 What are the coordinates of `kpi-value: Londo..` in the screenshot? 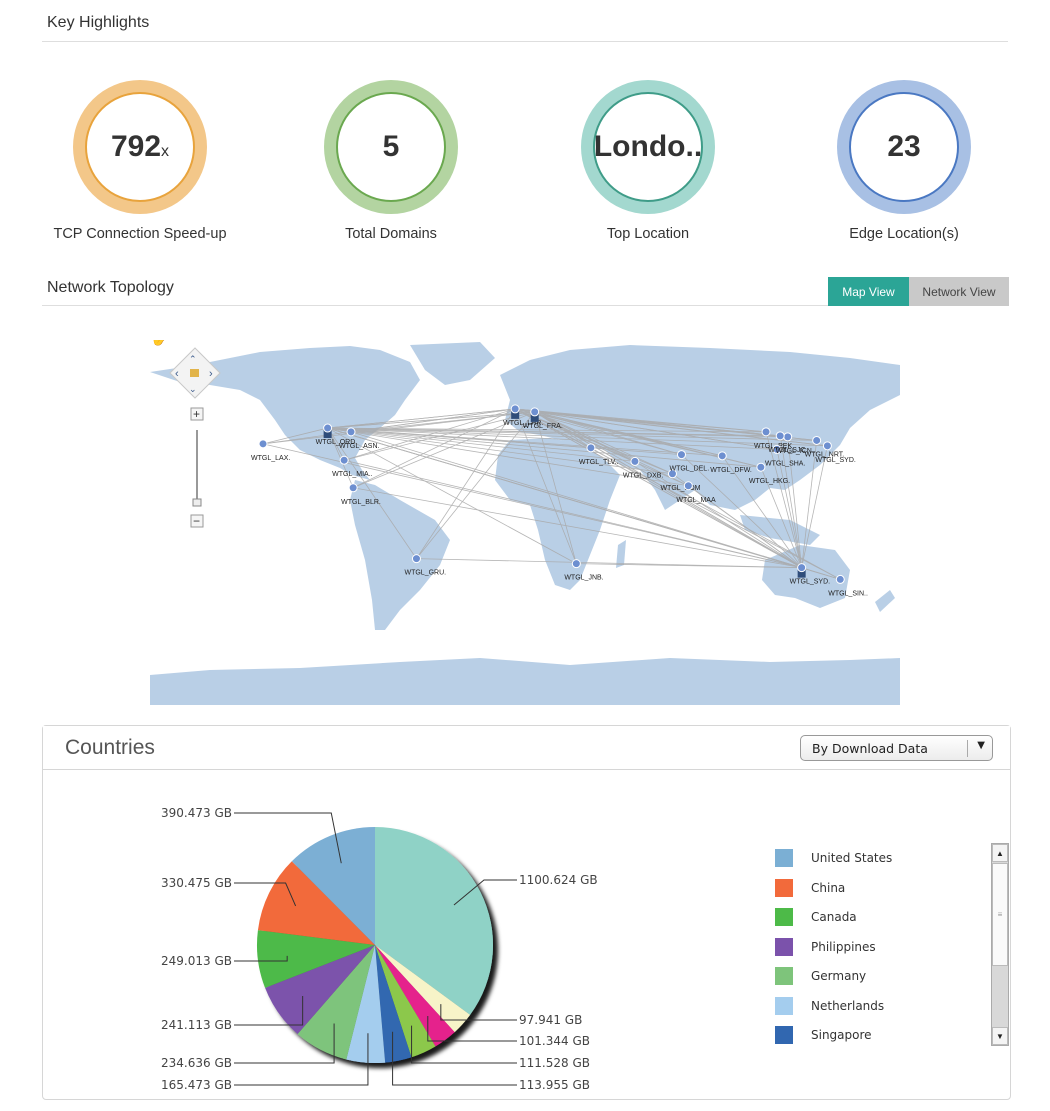 It's located at (648, 146).